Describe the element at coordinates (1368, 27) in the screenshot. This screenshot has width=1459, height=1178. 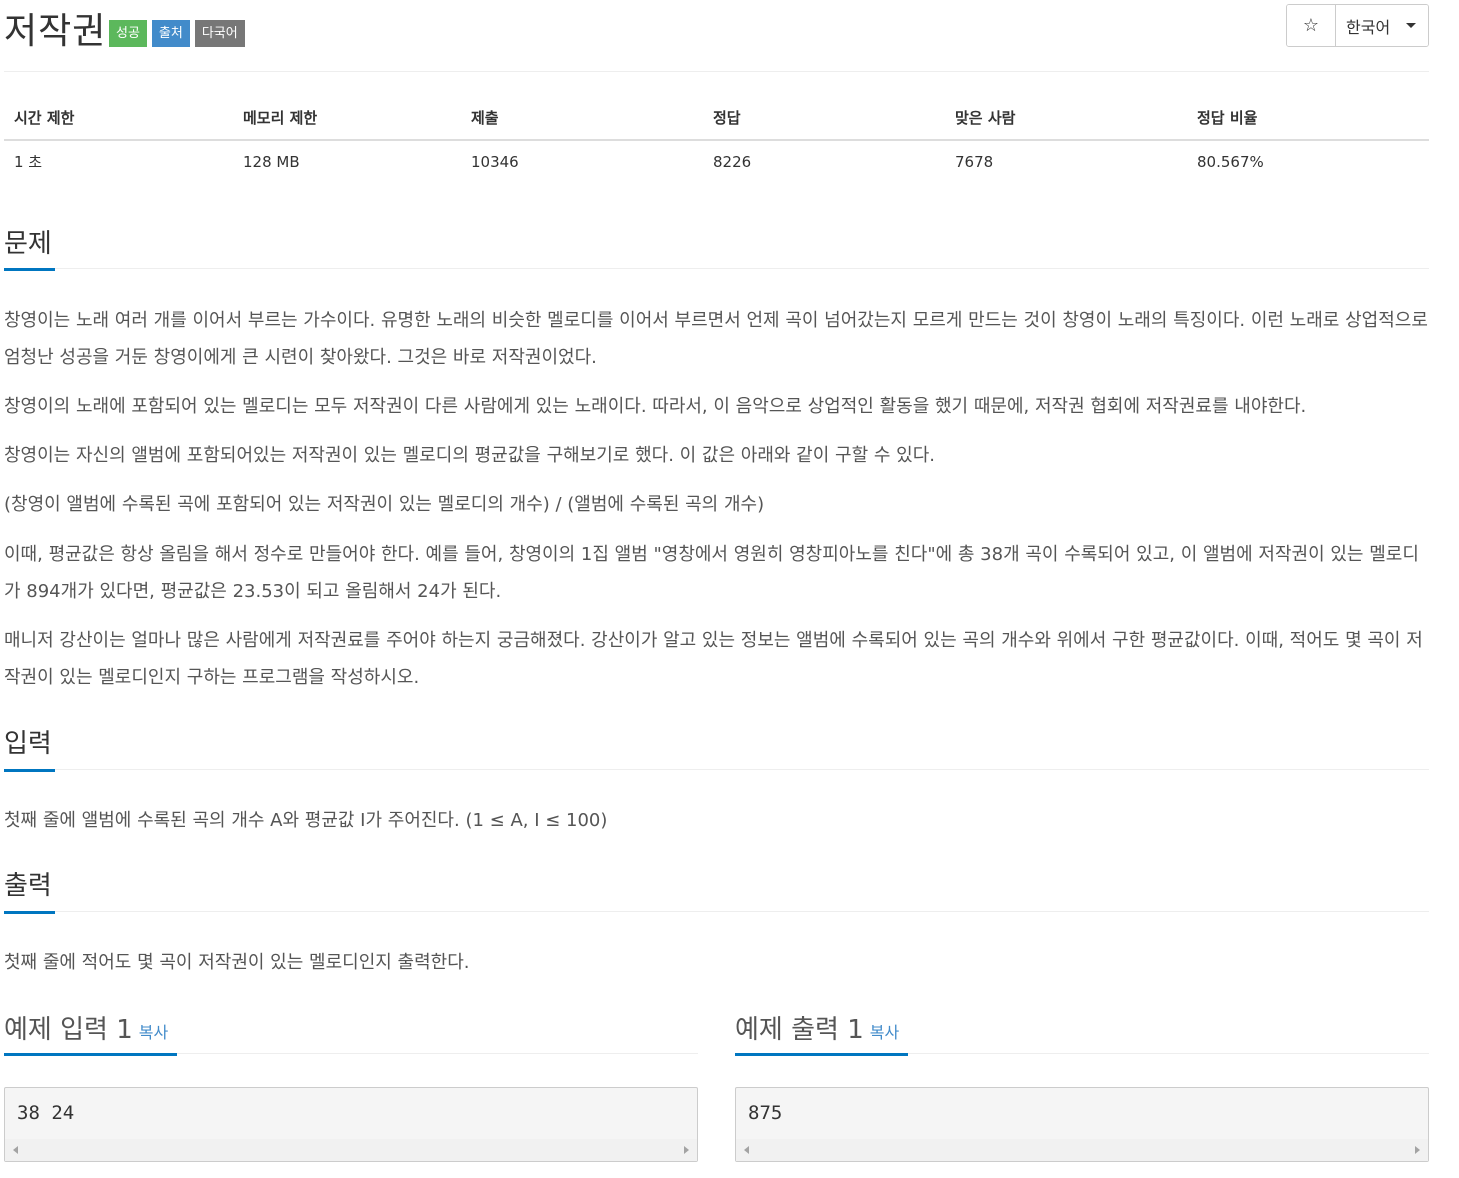
I see `language-label: 한국어` at that location.